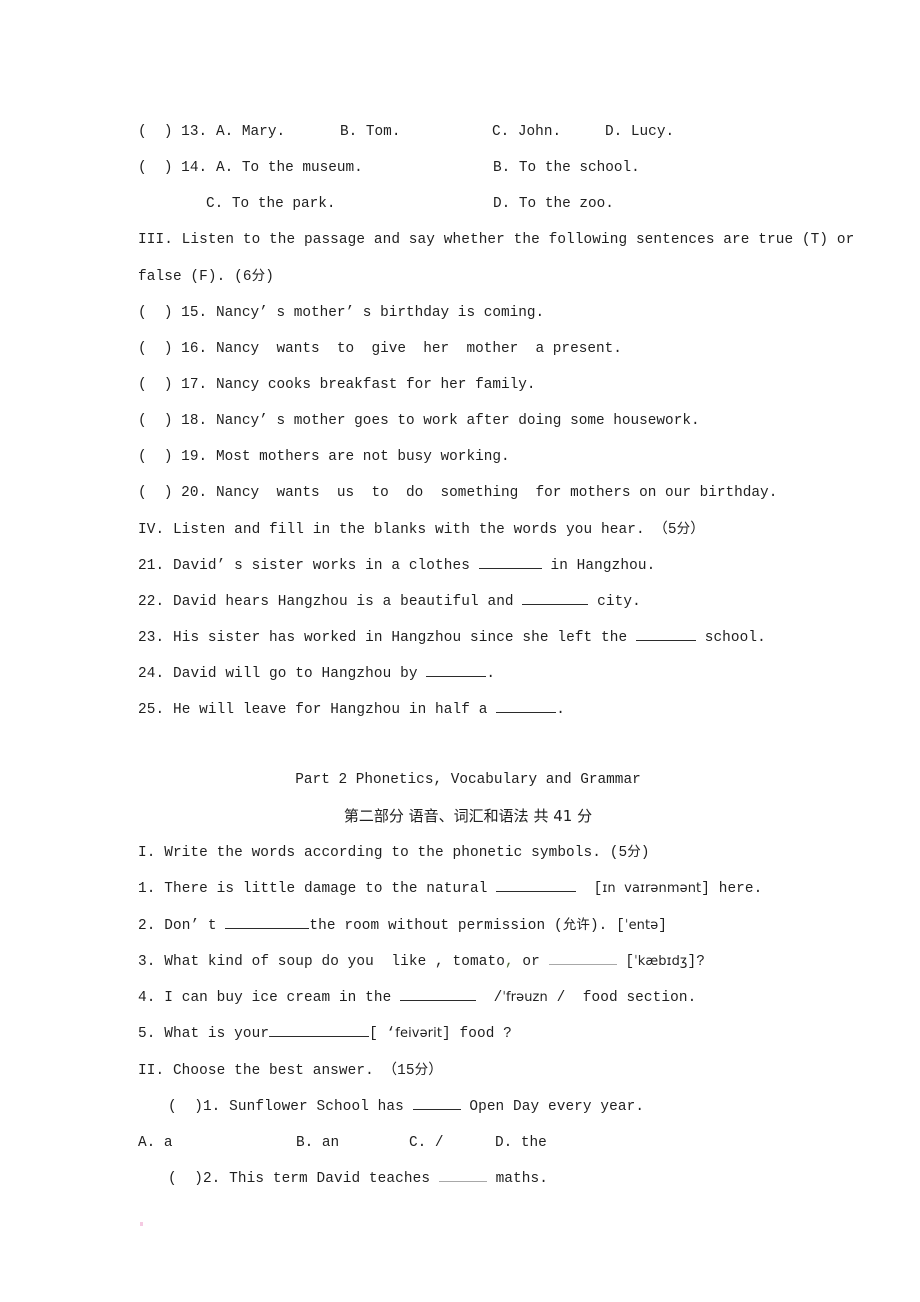 Image resolution: width=920 pixels, height=1302 pixels. What do you see at coordinates (147, 889) in the screenshot?
I see `p1-number: 1.` at bounding box center [147, 889].